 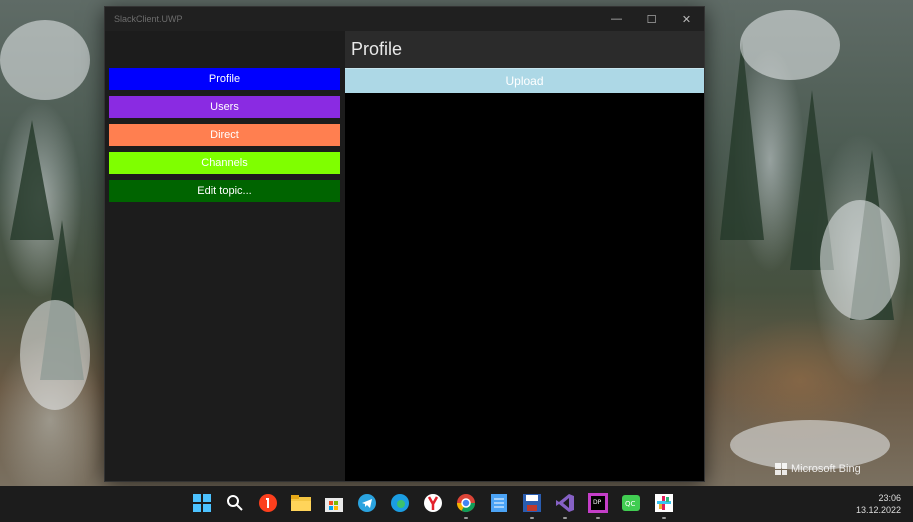 I want to click on jetbrains-dotpeek-icon: DP, so click(x=598, y=505).